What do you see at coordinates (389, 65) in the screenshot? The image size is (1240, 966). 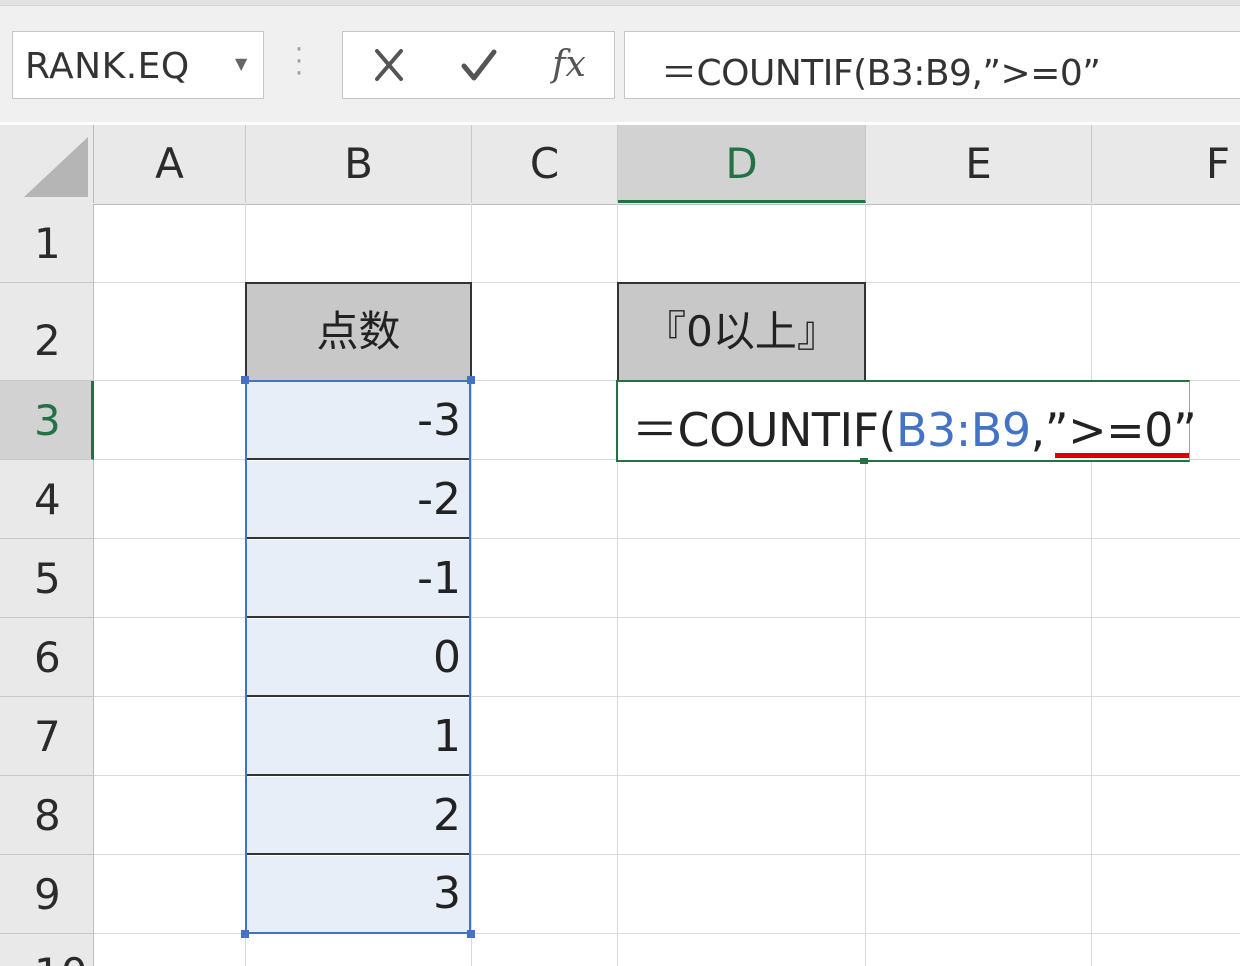 I see `cancel-icon` at bounding box center [389, 65].